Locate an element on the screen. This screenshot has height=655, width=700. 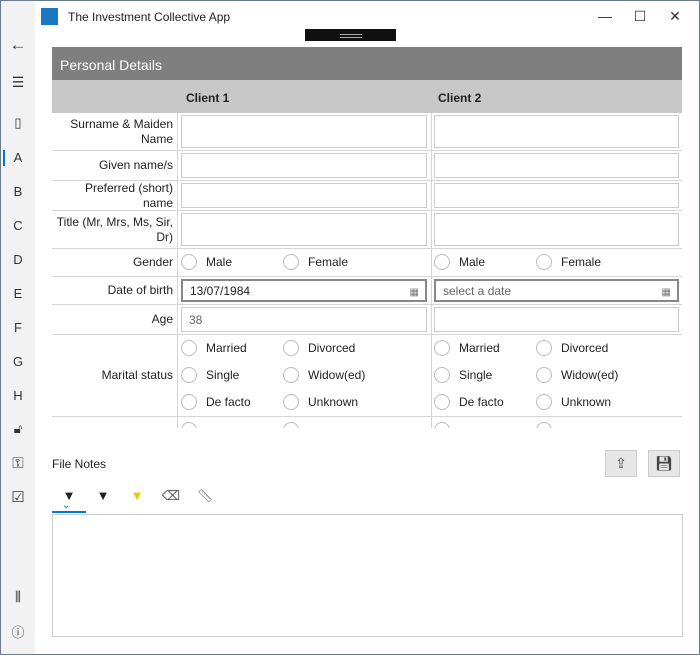
column-header: Client 1 Client 2 is located at coordinates (367, 96).